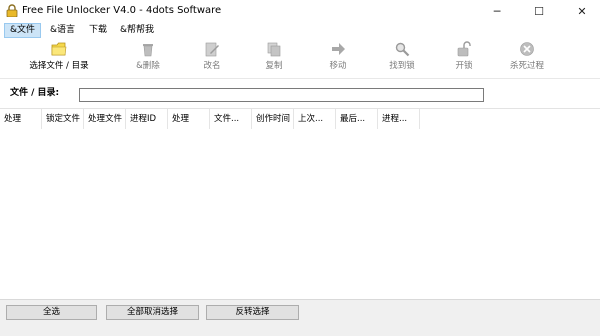 This screenshot has width=600, height=336. What do you see at coordinates (402, 66) in the screenshot?
I see `find-lock-label: 找到锁` at bounding box center [402, 66].